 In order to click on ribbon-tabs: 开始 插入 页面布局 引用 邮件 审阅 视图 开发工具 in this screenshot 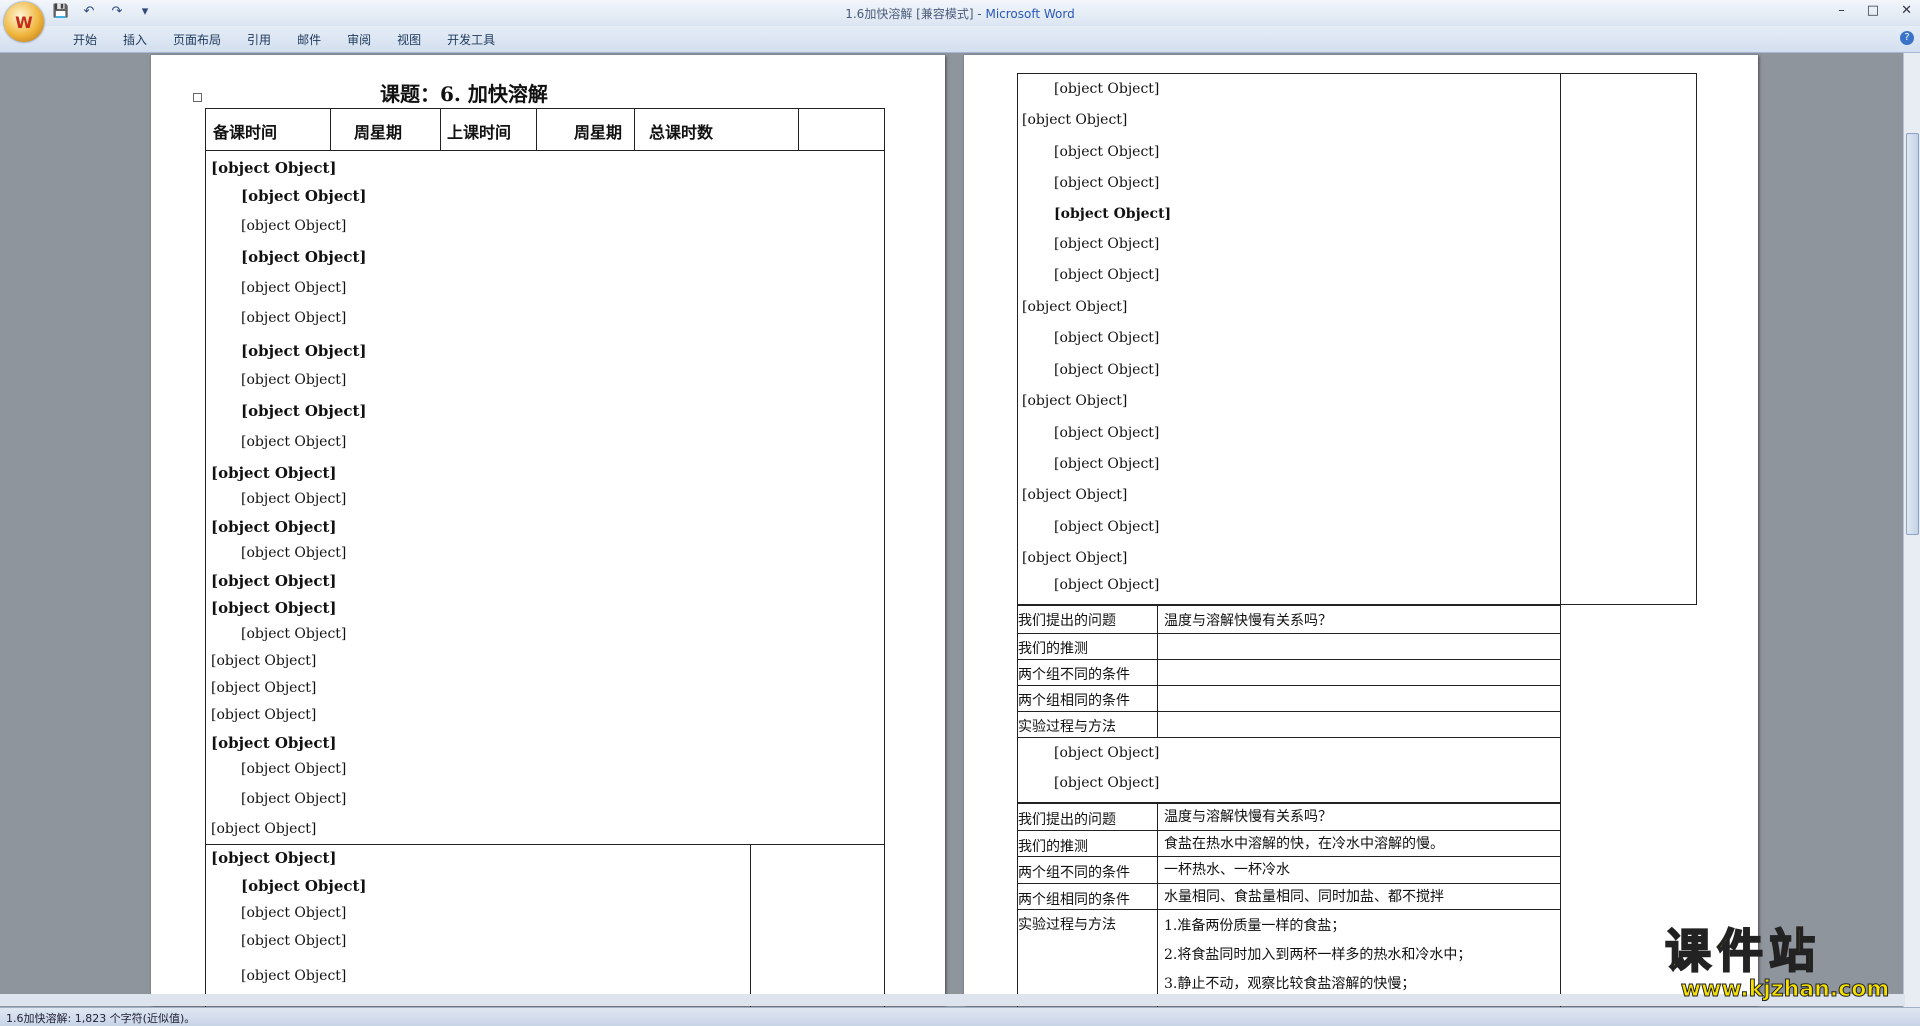, I will do `click(284, 39)`.